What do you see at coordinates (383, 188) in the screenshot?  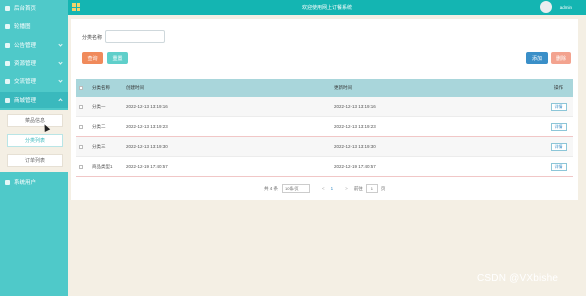 I see `page-suffix: 页` at bounding box center [383, 188].